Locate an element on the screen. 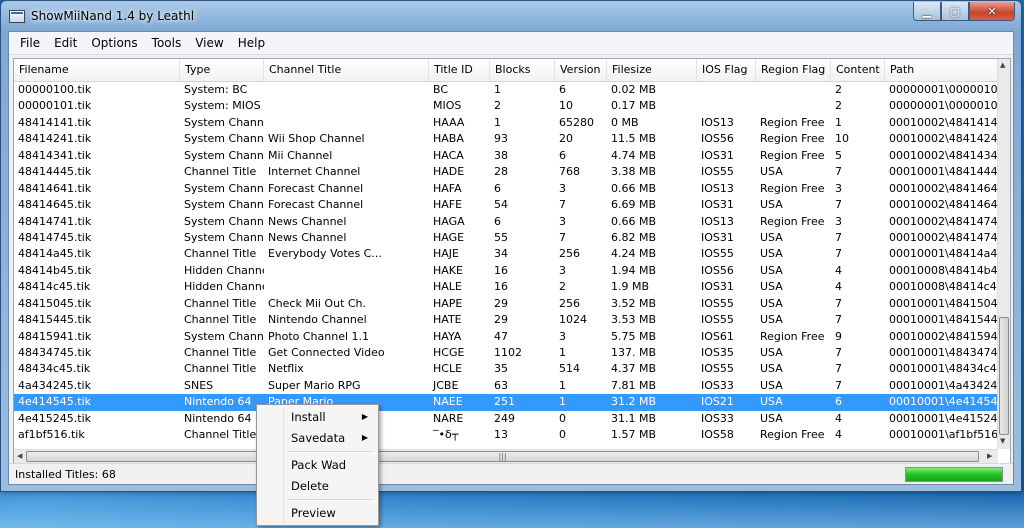 The image size is (1024, 528). column-header-ios-flag: IOS Flag is located at coordinates (726, 70).